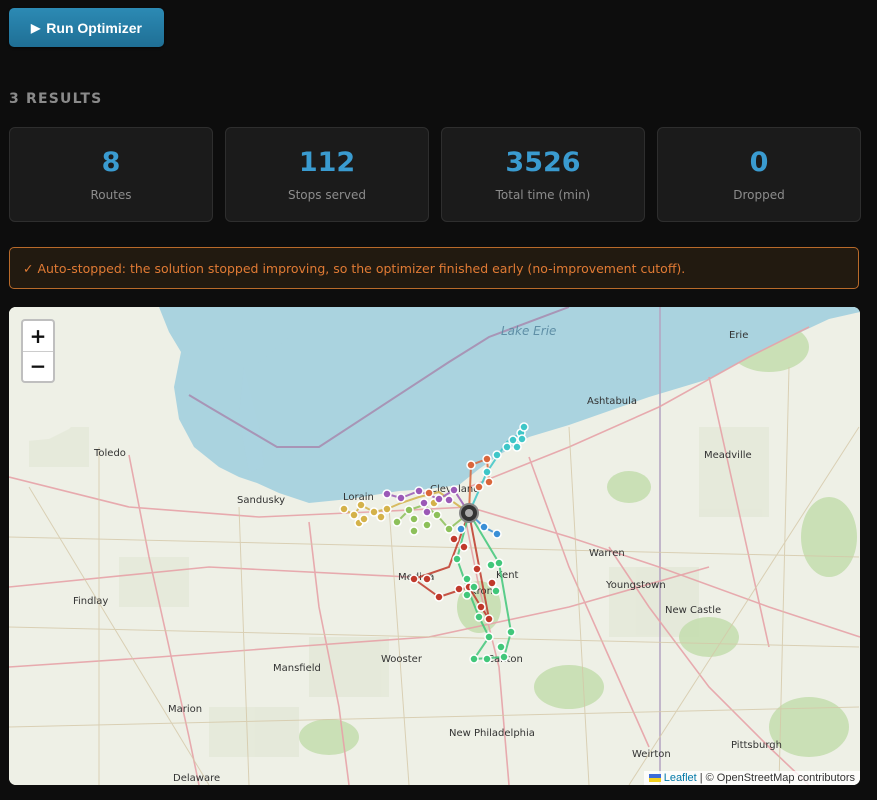 The width and height of the screenshot is (877, 800). Describe the element at coordinates (196, 778) in the screenshot. I see `city-label-delaware: Delaware` at that location.